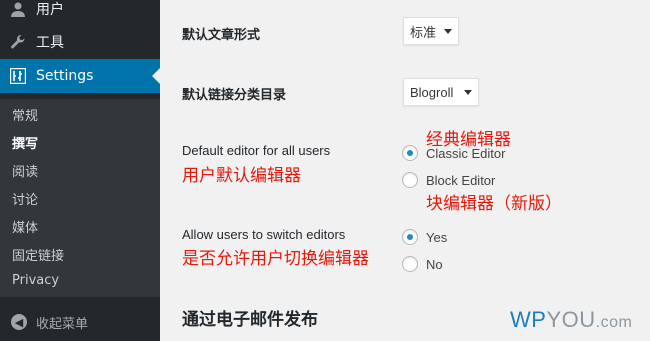 The image size is (650, 341). I want to click on wpyou-watermark-logo: WPYOU.com, so click(571, 320).